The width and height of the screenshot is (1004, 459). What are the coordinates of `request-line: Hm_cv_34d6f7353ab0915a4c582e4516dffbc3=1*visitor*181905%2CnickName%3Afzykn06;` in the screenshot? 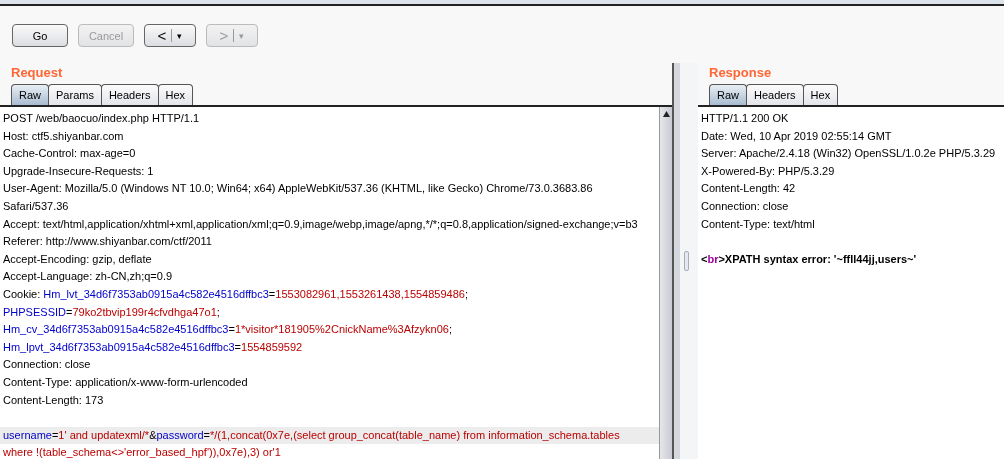 It's located at (227, 330).